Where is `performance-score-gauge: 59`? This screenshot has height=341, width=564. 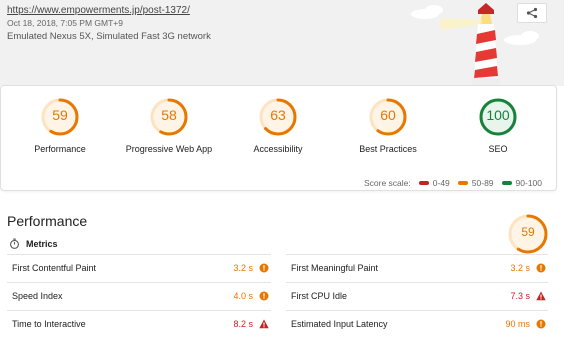 performance-score-gauge: 59 is located at coordinates (528, 234).